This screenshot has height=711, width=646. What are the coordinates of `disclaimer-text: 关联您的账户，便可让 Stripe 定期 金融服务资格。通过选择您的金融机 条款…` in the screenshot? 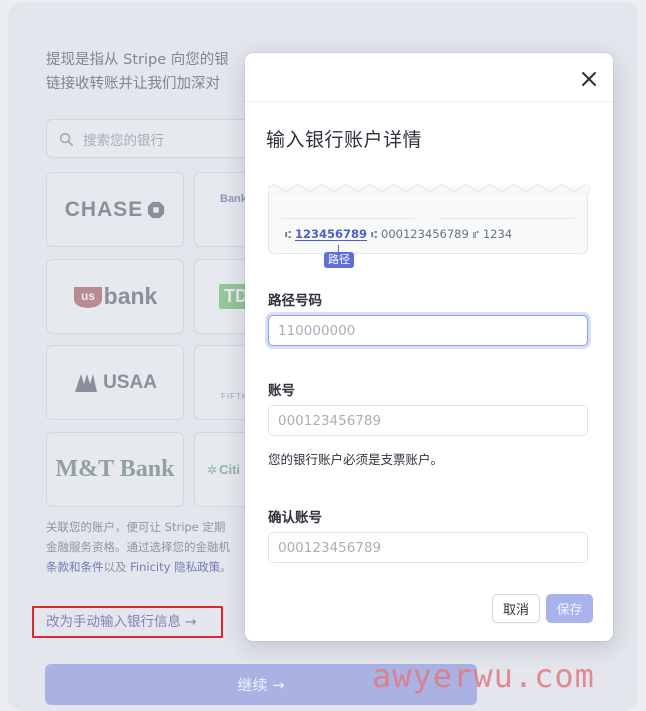 It's located at (156, 547).